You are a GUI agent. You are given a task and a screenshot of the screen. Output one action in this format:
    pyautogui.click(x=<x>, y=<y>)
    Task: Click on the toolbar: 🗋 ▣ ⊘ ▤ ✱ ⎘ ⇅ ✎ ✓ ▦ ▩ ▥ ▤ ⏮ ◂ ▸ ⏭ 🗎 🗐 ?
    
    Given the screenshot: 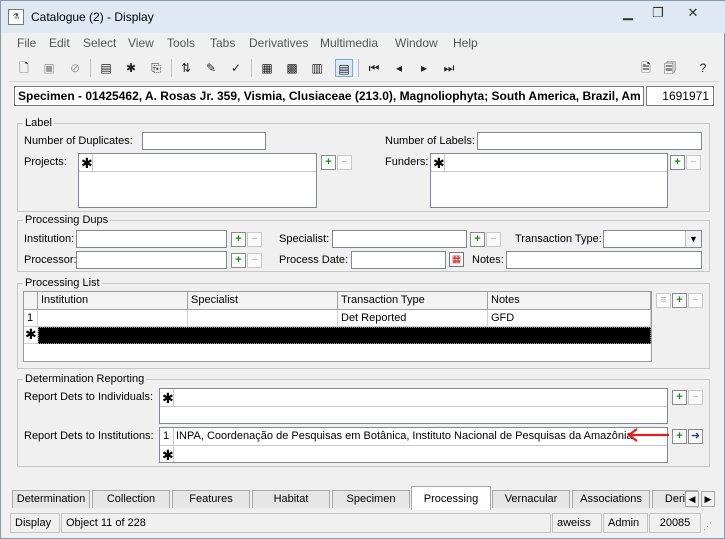 What is the action you would take?
    pyautogui.click(x=363, y=68)
    